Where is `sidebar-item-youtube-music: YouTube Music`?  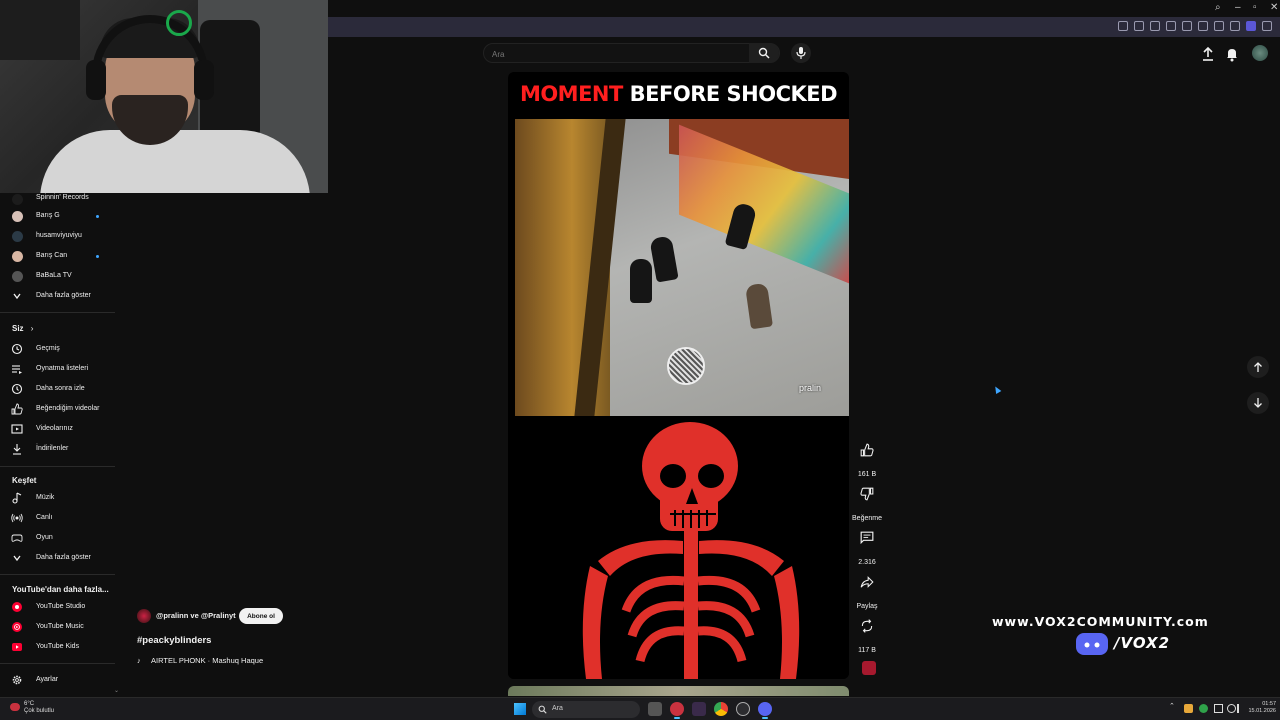 sidebar-item-youtube-music: YouTube Music is located at coordinates (59, 627).